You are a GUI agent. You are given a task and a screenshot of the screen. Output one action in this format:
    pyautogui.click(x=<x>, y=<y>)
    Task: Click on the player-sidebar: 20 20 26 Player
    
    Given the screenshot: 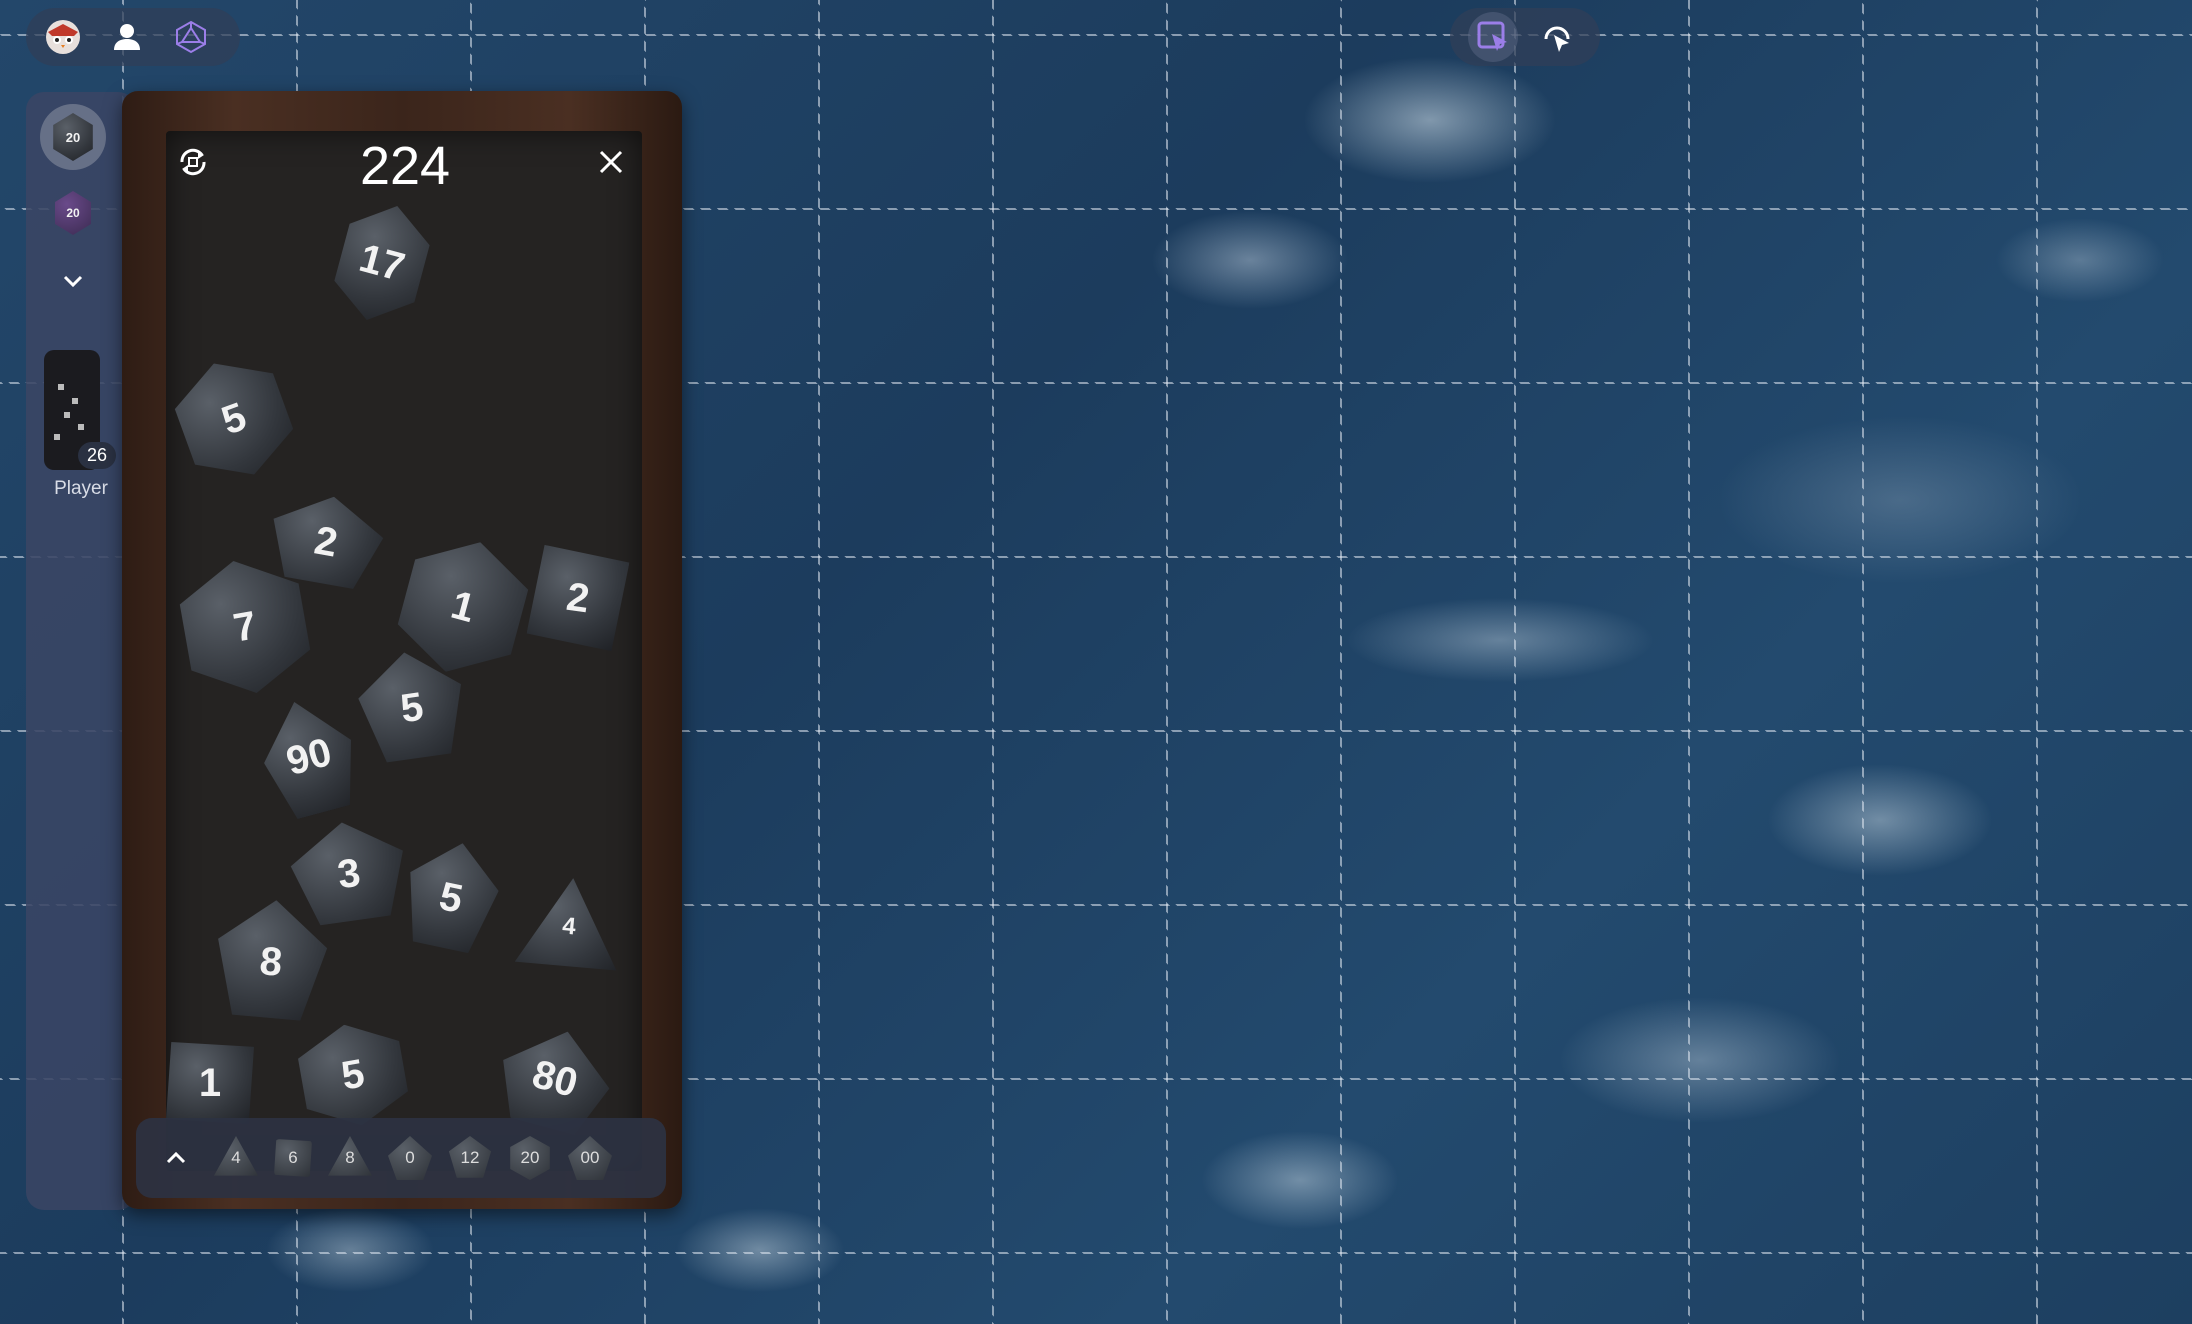 What is the action you would take?
    pyautogui.click(x=81, y=651)
    